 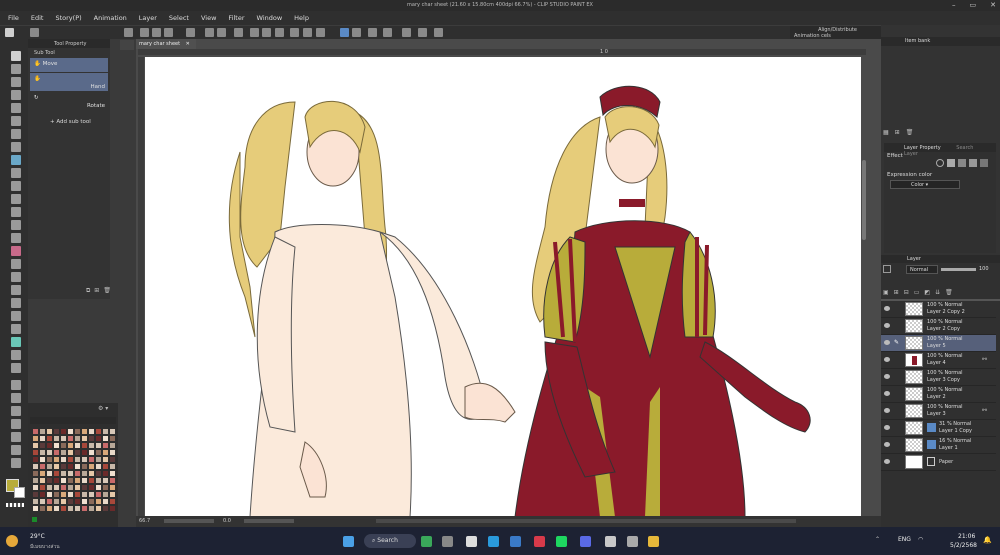 I want to click on discord-icon, so click(x=585, y=541).